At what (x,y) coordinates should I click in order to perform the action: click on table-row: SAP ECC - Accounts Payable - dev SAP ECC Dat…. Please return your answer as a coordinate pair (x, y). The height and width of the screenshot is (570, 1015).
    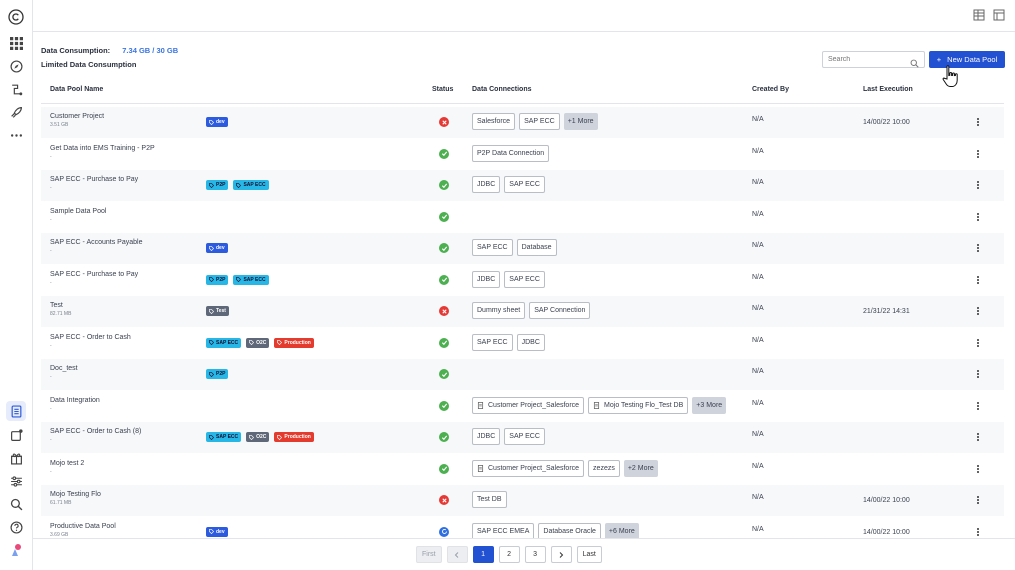
    Looking at the image, I should click on (522, 248).